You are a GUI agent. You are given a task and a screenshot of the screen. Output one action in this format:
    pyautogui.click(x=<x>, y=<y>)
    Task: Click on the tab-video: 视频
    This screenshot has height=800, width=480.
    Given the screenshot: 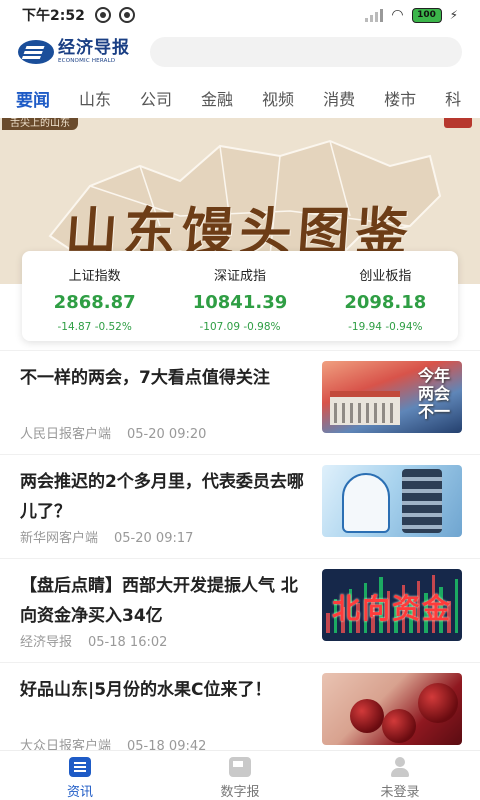 What is the action you would take?
    pyautogui.click(x=278, y=98)
    